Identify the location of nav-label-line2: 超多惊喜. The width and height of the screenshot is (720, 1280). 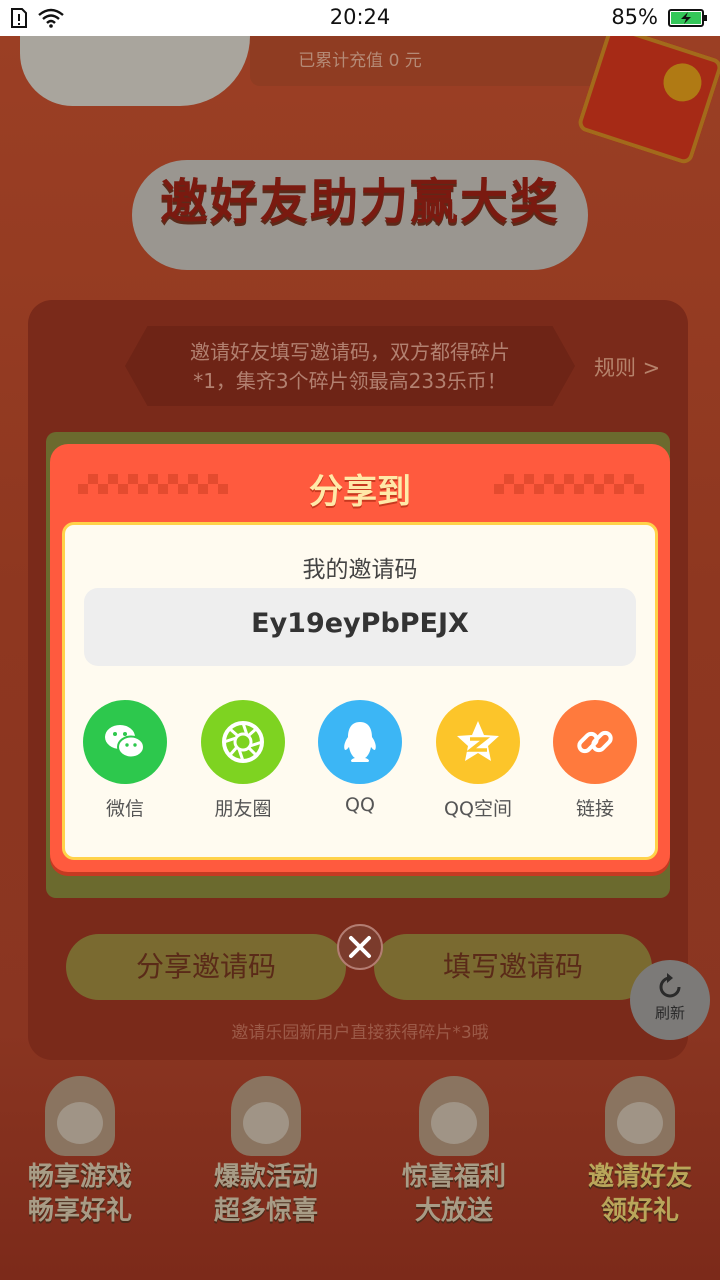
(265, 1211).